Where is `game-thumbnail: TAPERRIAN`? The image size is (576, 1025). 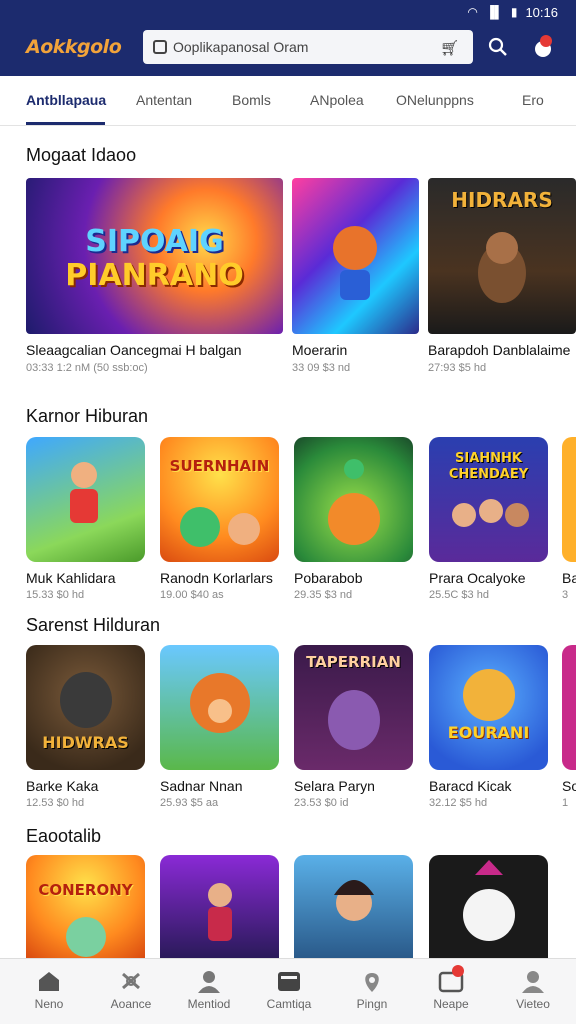 game-thumbnail: TAPERRIAN is located at coordinates (353, 707).